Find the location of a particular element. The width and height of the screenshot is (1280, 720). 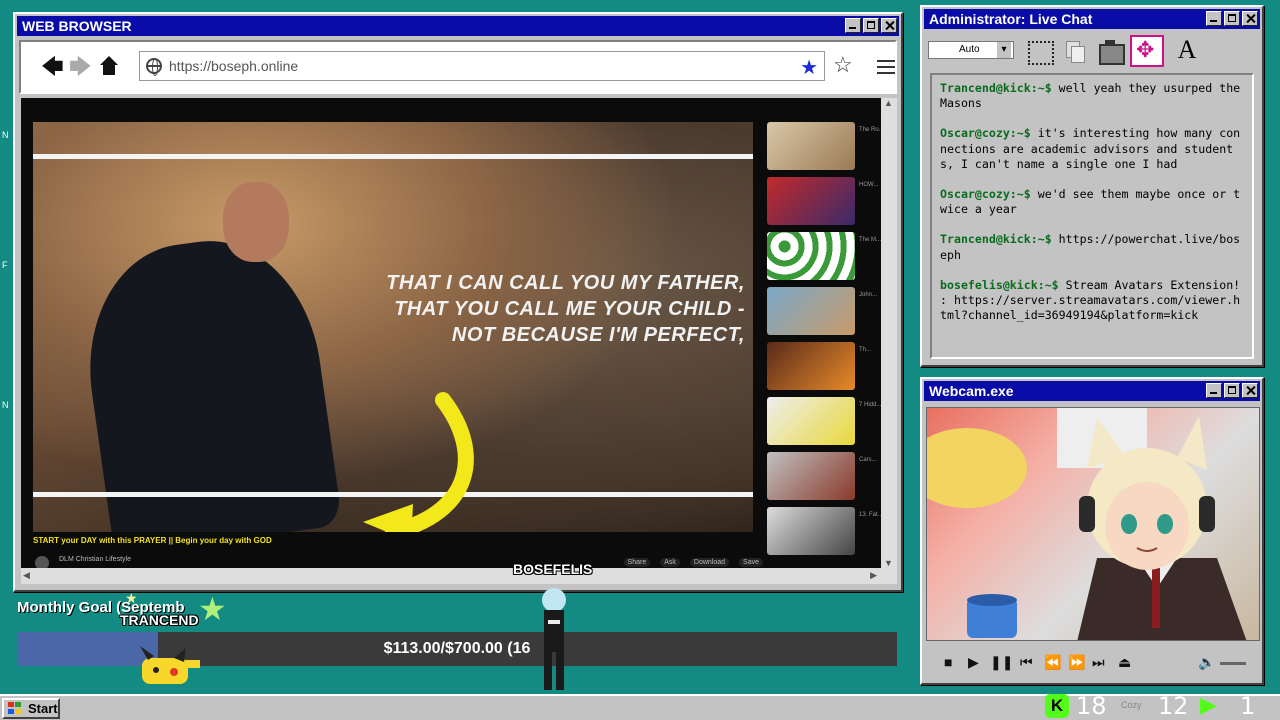

webcam-view is located at coordinates (1093, 524).